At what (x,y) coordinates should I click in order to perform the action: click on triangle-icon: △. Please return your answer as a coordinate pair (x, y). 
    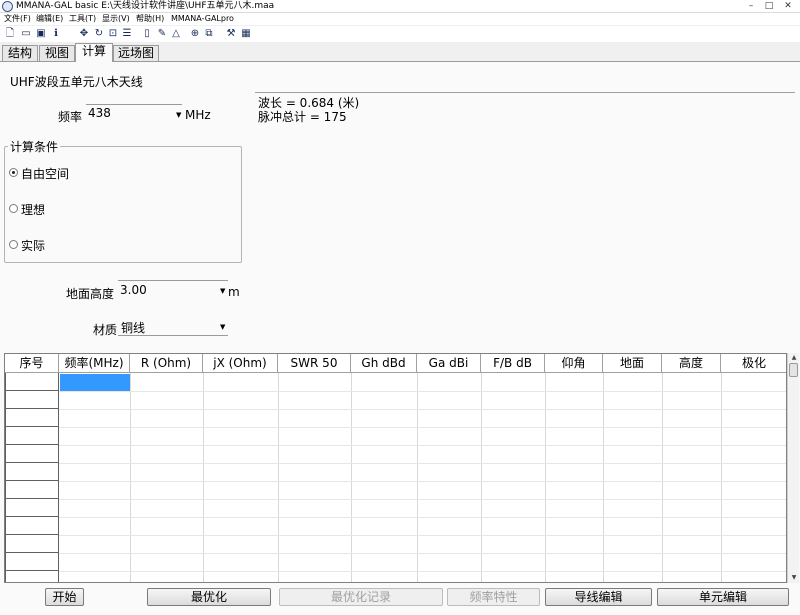
    Looking at the image, I should click on (176, 34).